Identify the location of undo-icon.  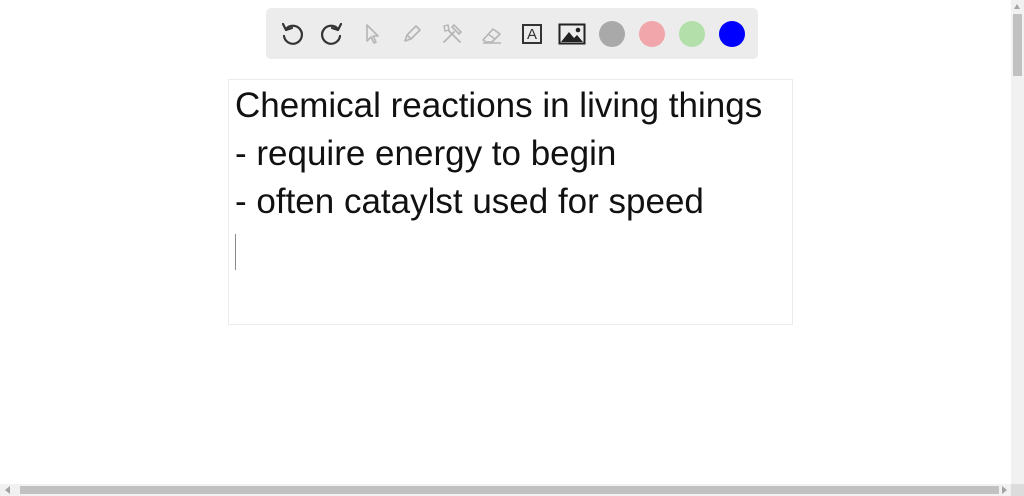
(292, 33).